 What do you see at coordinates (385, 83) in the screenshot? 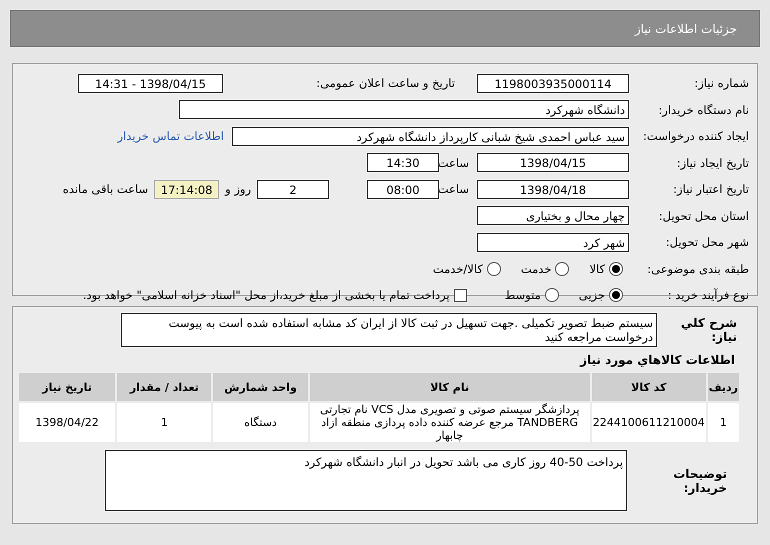
I see `field-label: تاریخ و ساعت اعلان عمومی:` at bounding box center [385, 83].